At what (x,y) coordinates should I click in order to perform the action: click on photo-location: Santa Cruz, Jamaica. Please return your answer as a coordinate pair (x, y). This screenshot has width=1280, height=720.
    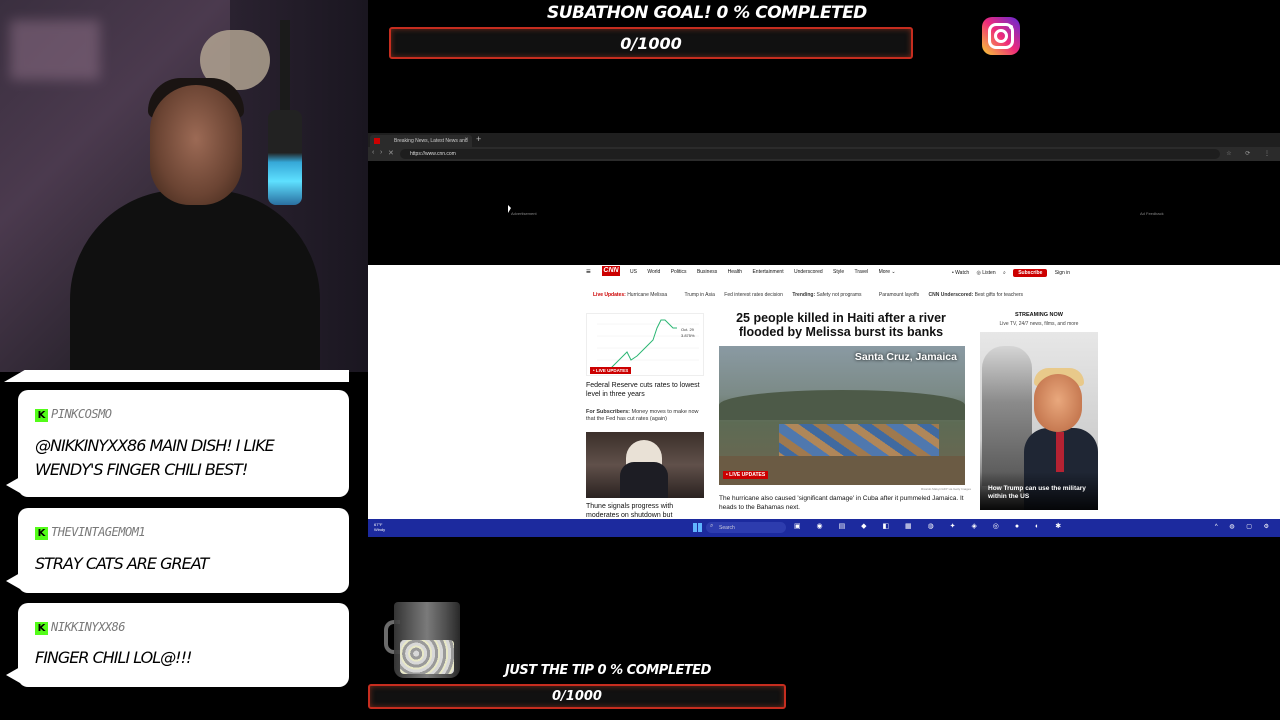
    Looking at the image, I should click on (905, 357).